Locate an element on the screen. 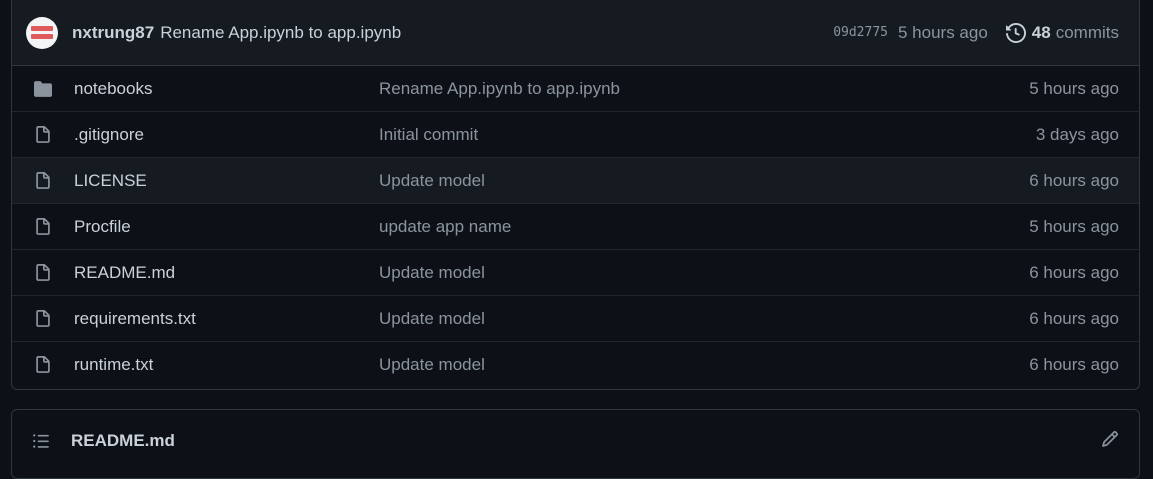 This screenshot has height=479, width=1153. file-commit-message-link: Rename App.ipynb to app.ipynb is located at coordinates (704, 89).